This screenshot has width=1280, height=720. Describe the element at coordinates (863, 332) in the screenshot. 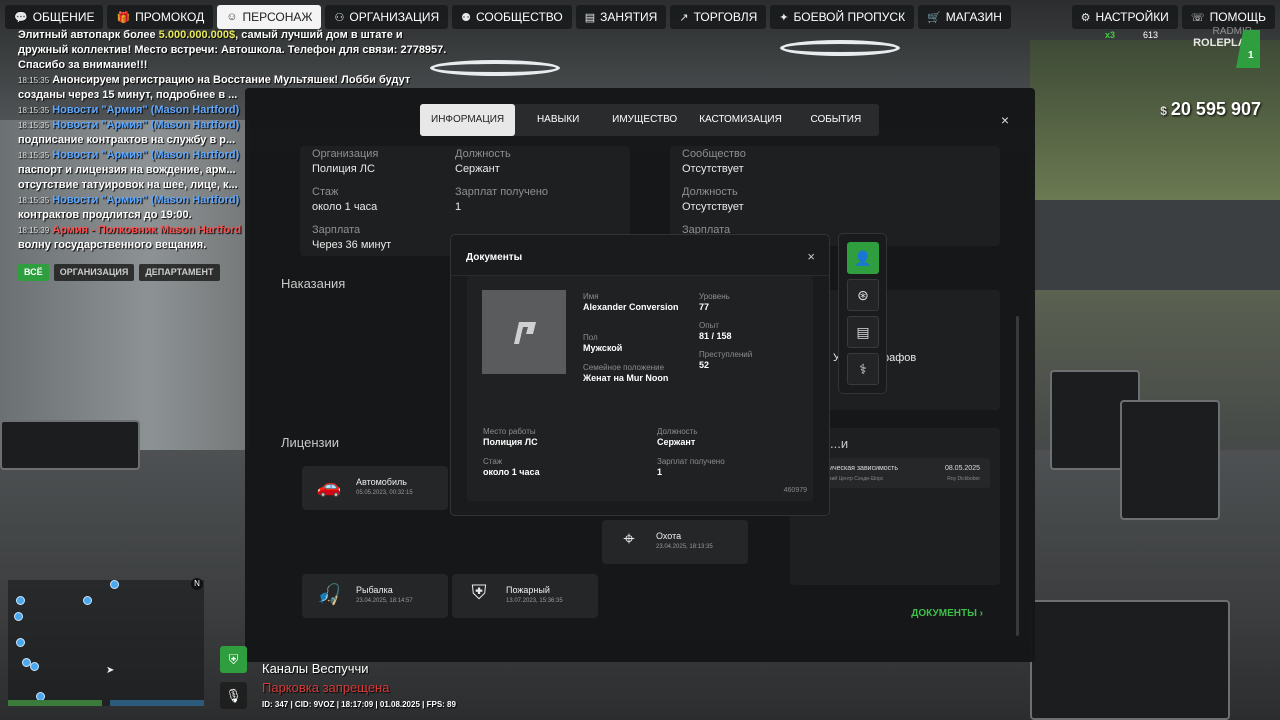

I see `document-button: ▤` at that location.